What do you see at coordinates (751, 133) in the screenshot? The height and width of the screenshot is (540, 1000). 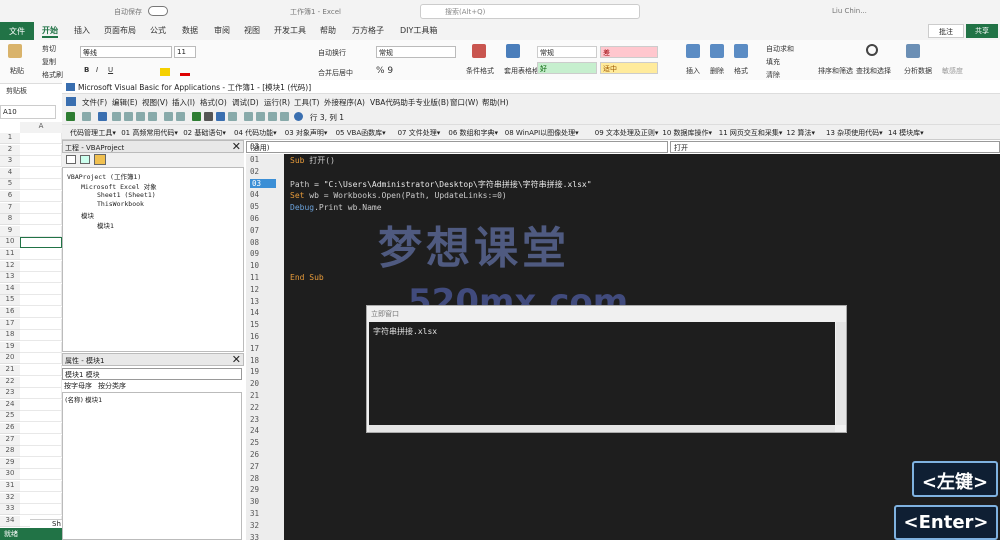 I see `helper-menu-item: 11 网页交互和采集▾` at bounding box center [751, 133].